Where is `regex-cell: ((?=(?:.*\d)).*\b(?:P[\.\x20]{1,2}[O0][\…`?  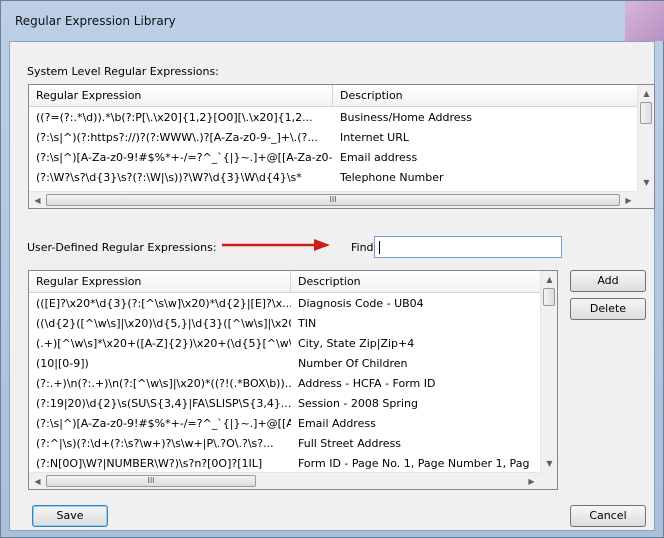 regex-cell: ((?=(?:.*\d)).*\b(?:P[\.\x20]{1,2}[O0][\… is located at coordinates (174, 117).